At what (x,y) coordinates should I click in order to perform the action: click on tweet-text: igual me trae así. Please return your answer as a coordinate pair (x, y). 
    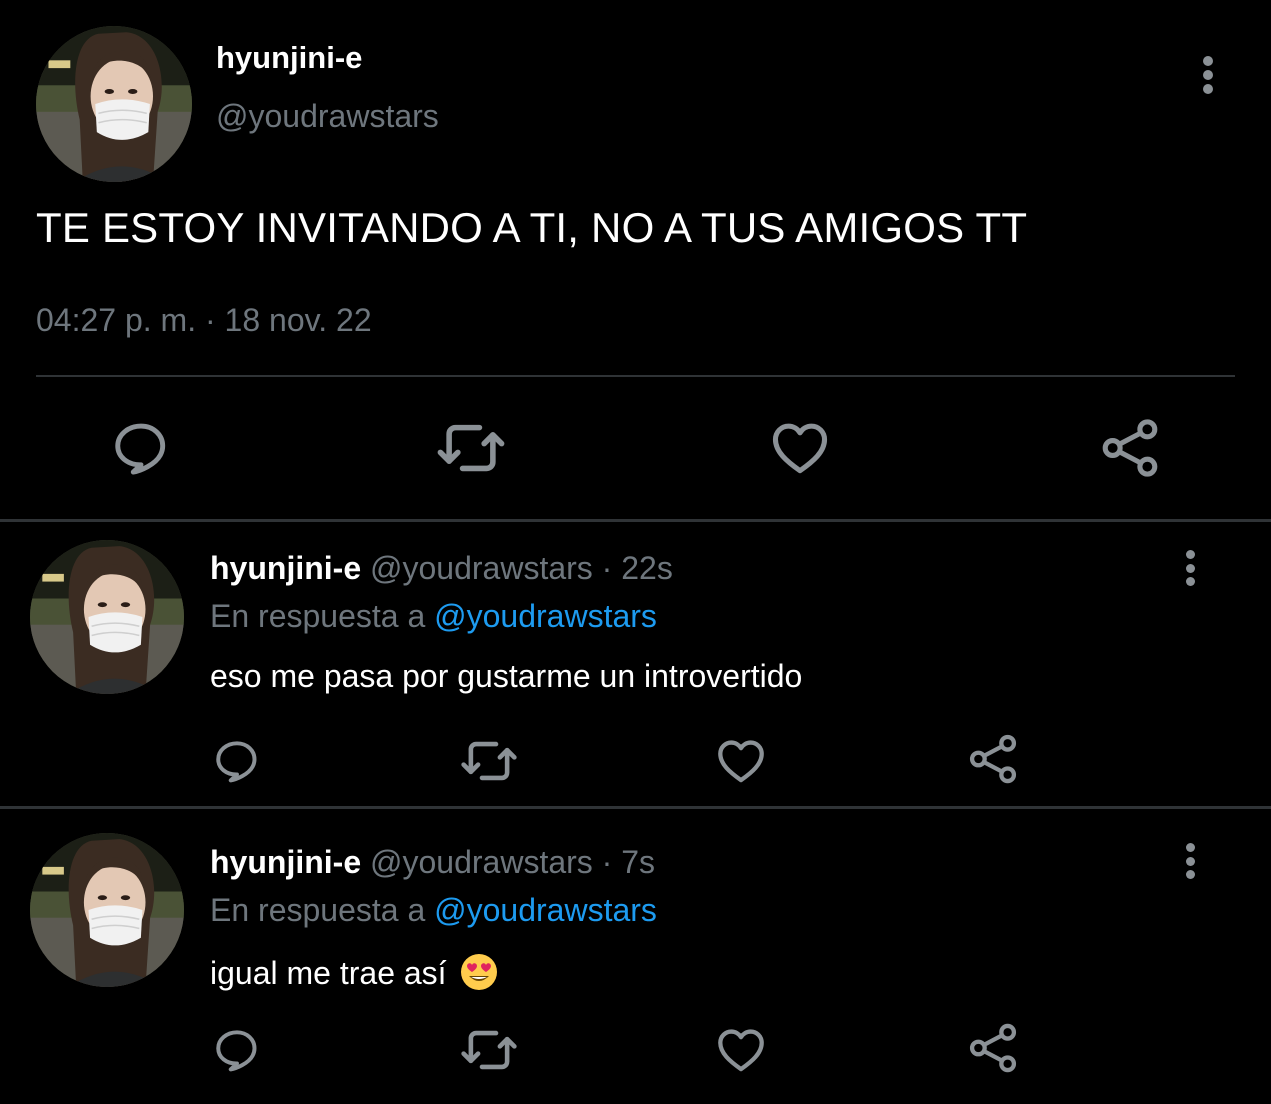
    Looking at the image, I should click on (328, 973).